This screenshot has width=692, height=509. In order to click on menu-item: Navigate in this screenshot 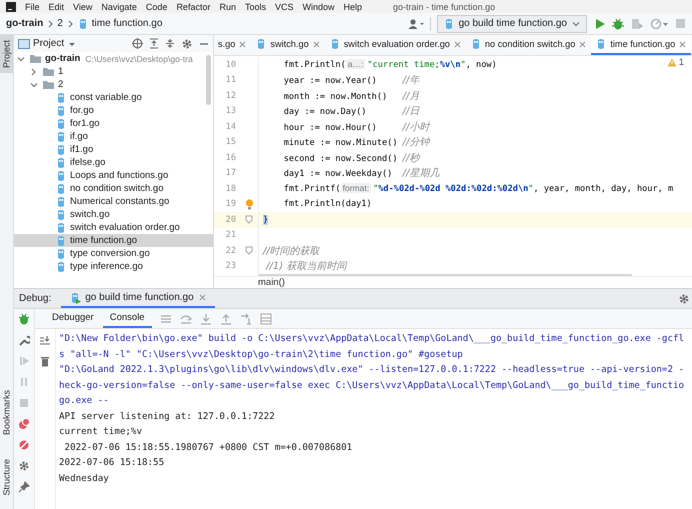, I will do `click(119, 7)`.